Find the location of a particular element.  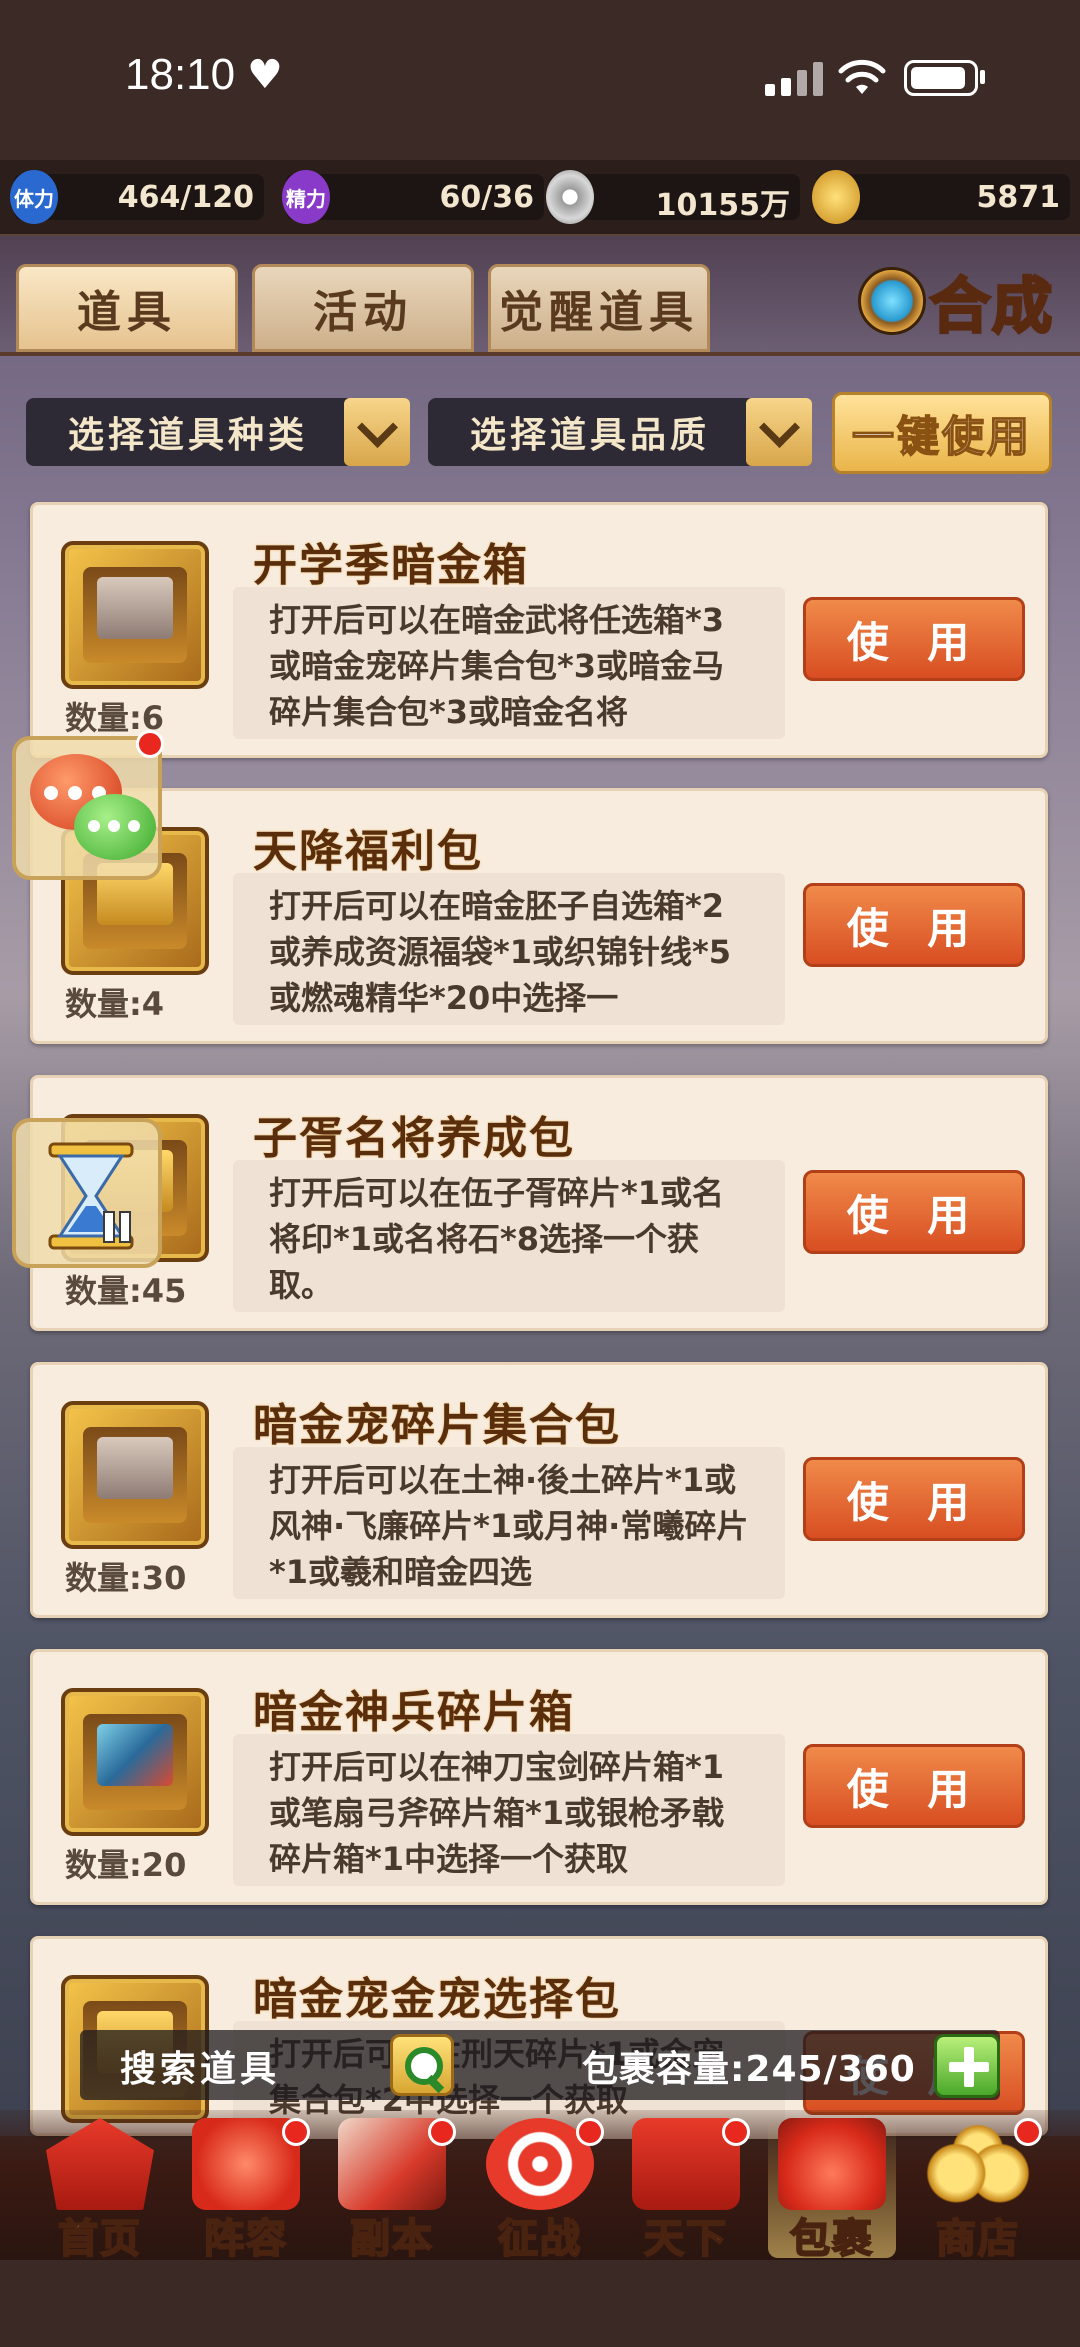

resource-bar: 体力 464/120 精力 60/36 10155万 5871 is located at coordinates (540, 198).